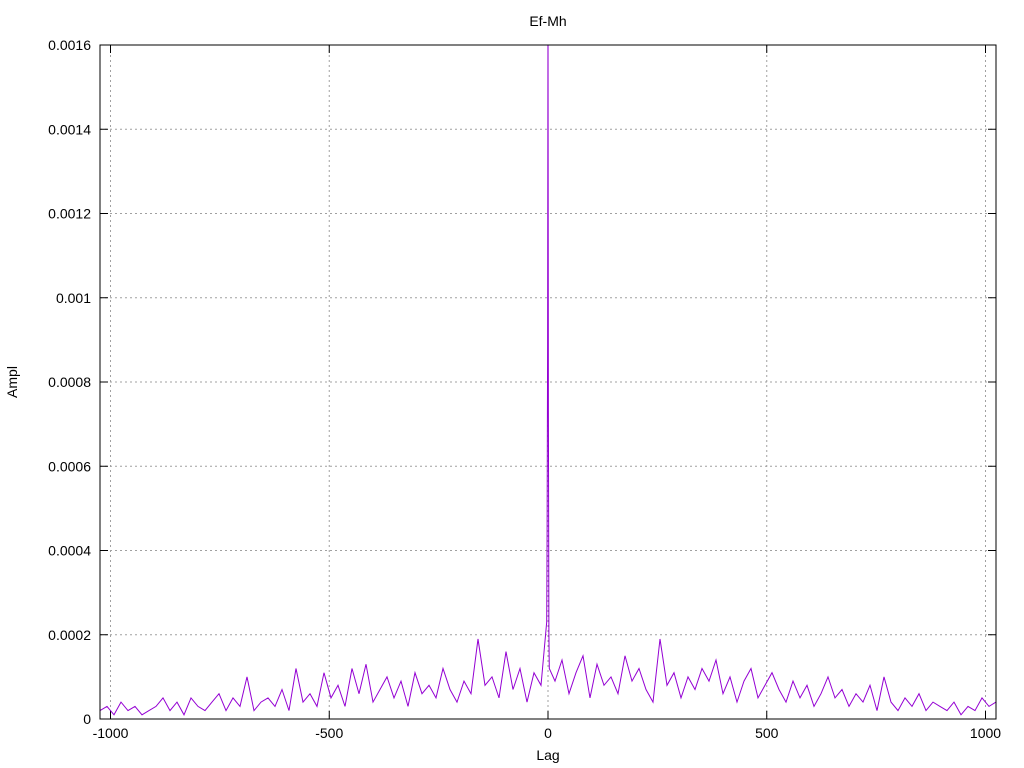  I want to click on y-tick-label: 0.0016, so click(69, 45).